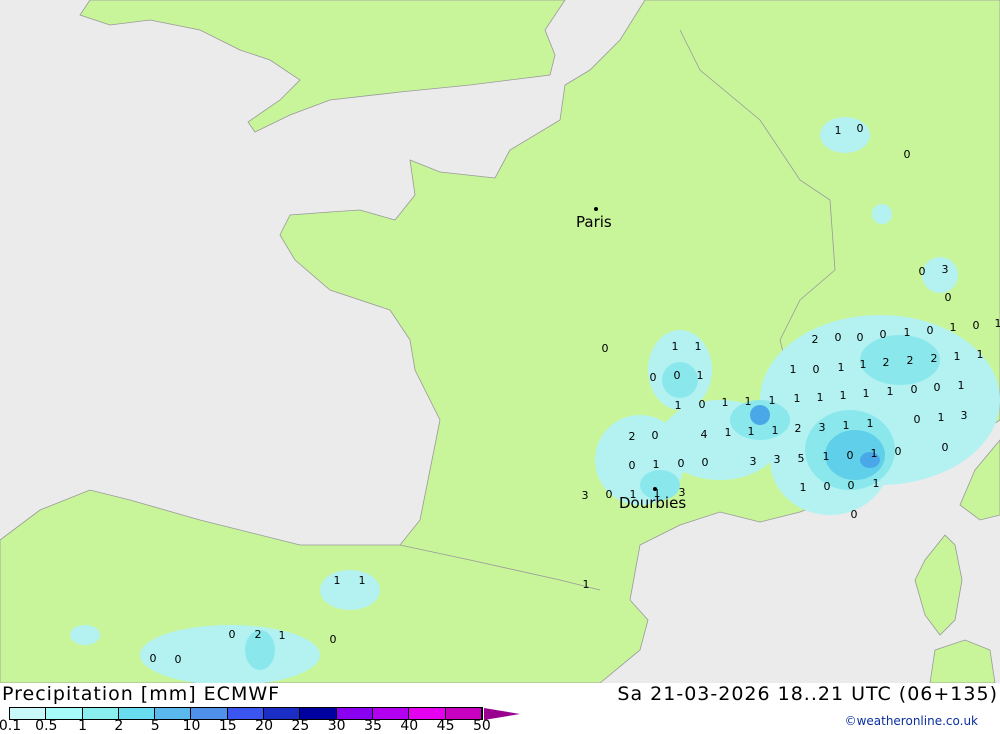 Image resolution: width=1000 pixels, height=734 pixels. Describe the element at coordinates (155, 726) in the screenshot. I see `legend-tick: 5` at that location.